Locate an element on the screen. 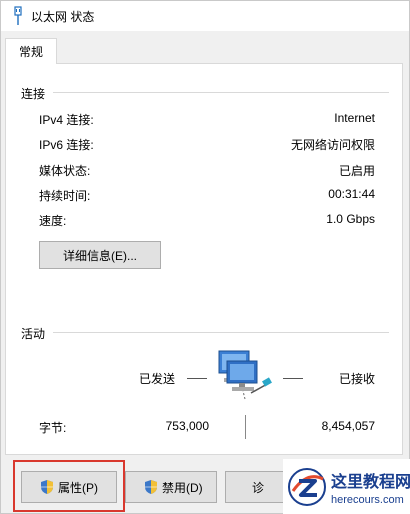 The width and height of the screenshot is (410, 514). activity-section-label: 活动 is located at coordinates (33, 334).